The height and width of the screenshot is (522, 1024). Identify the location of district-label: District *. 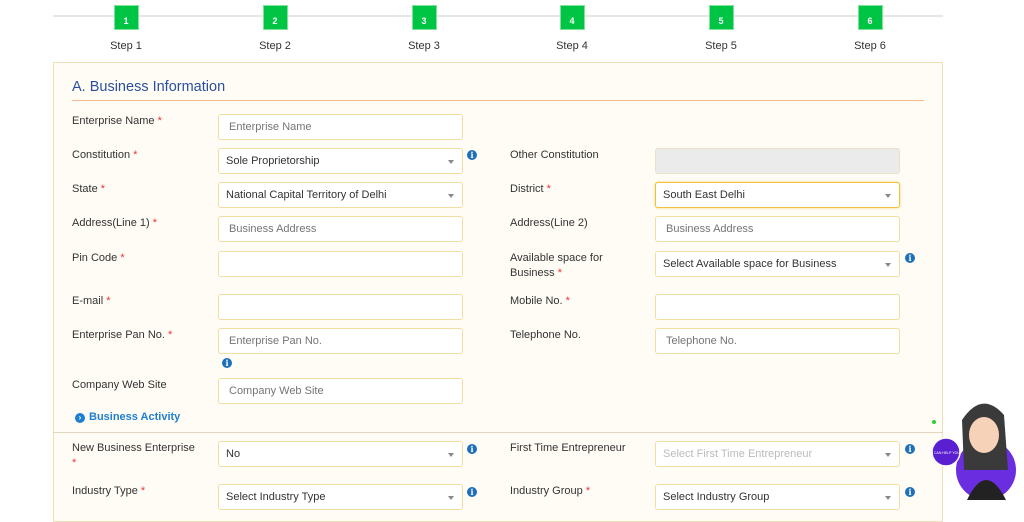
(530, 189).